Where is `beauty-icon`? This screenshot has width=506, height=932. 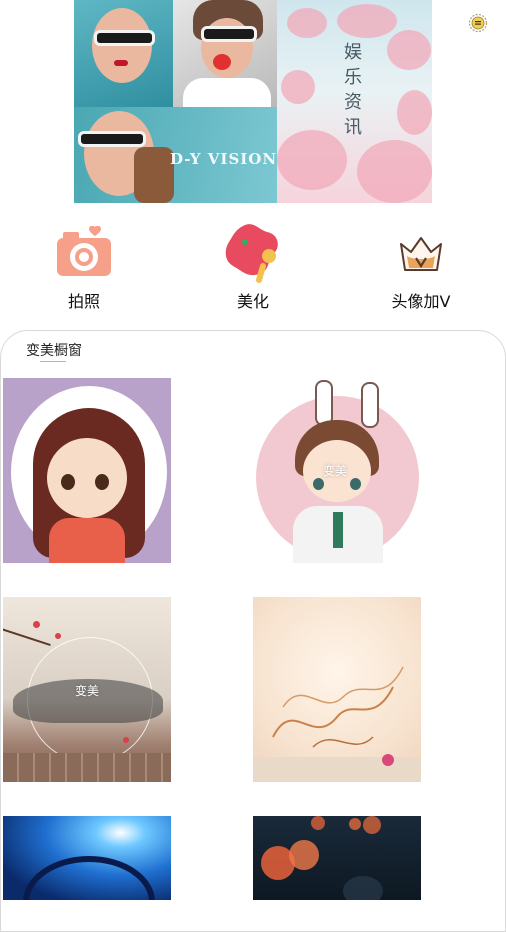 beauty-icon is located at coordinates (253, 253).